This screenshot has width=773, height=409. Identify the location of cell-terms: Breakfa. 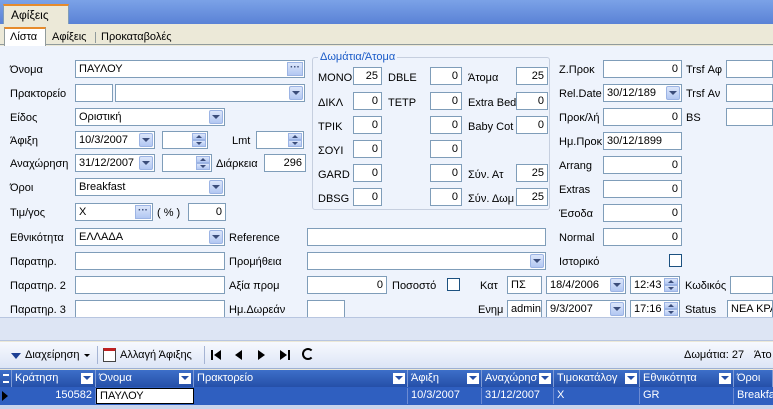
(753, 396).